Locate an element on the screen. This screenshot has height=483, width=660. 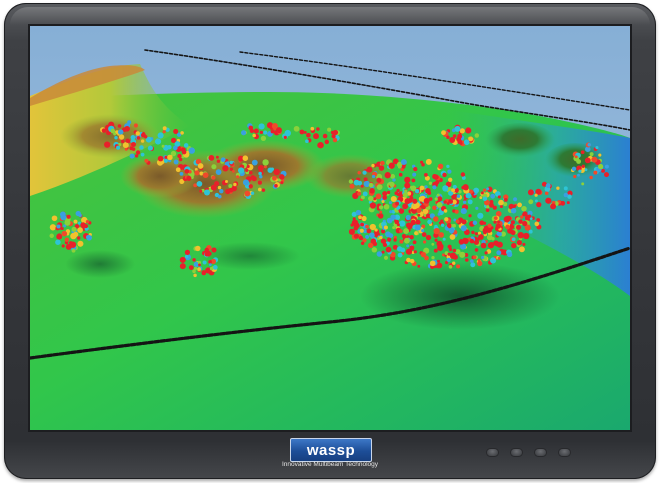
brand-logo-text: wassp is located at coordinates (331, 450).